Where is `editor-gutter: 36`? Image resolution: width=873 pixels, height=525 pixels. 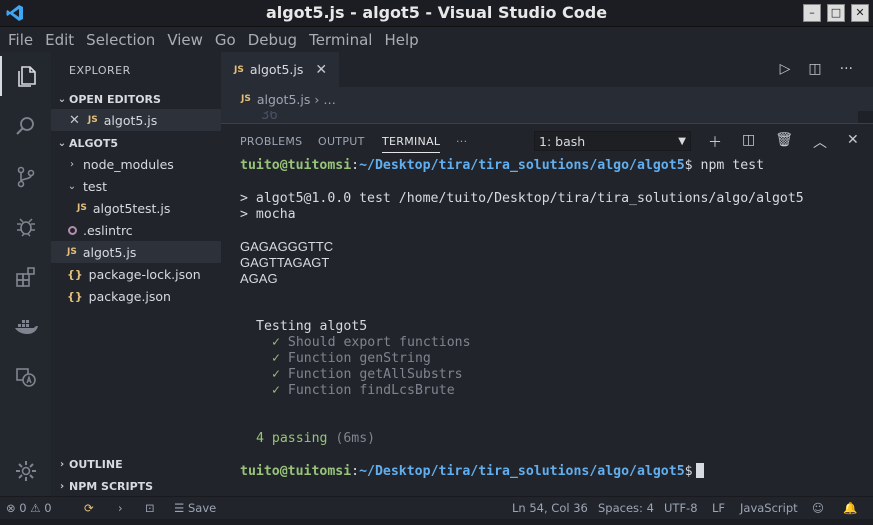 editor-gutter: 36 is located at coordinates (539, 117).